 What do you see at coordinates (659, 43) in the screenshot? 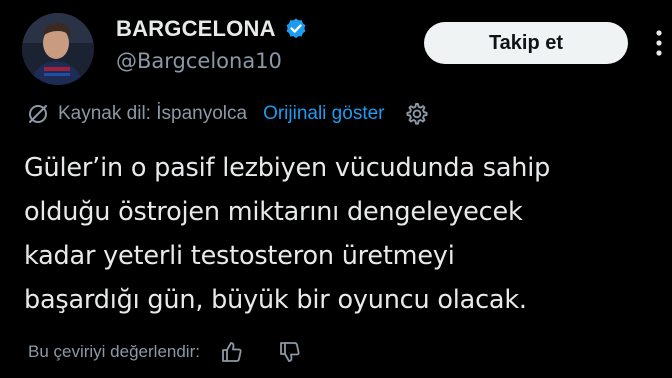
I see `more-vertical-icon` at bounding box center [659, 43].